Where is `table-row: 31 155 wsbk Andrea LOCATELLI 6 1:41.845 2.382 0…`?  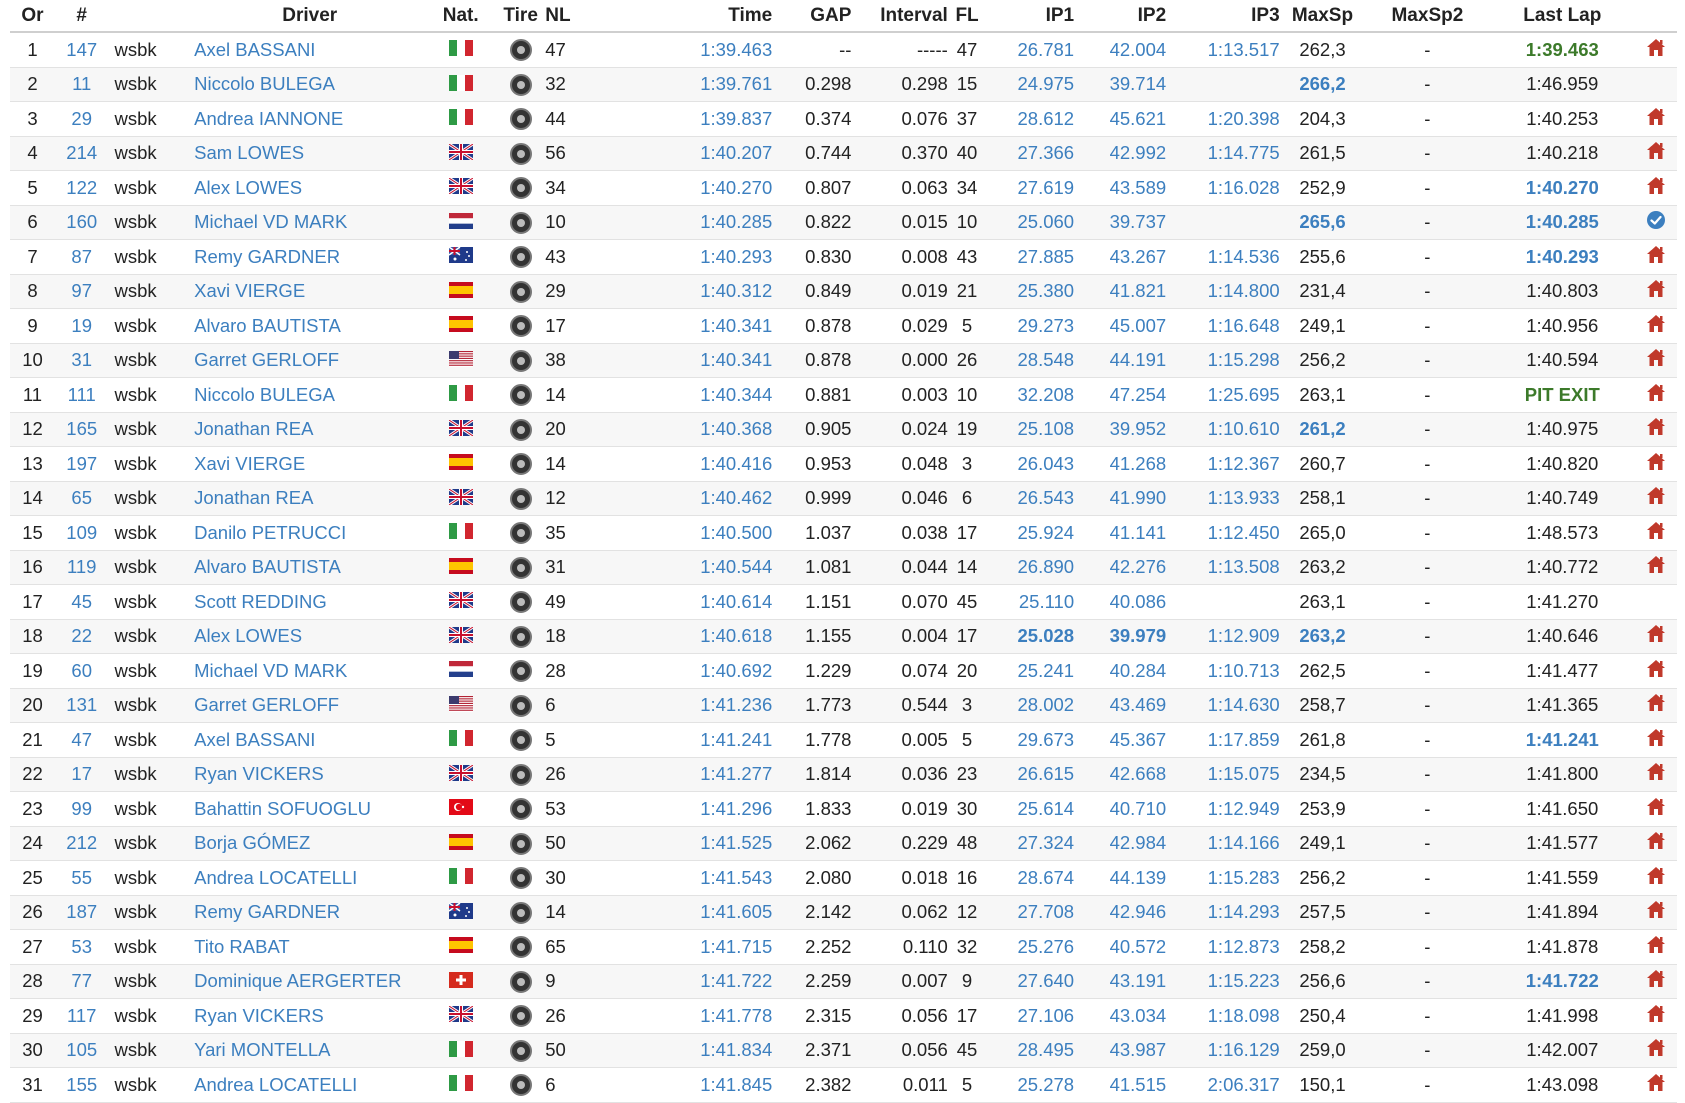
table-row: 31 155 wsbk Andrea LOCATELLI 6 1:41.845 2.382 0… is located at coordinates (843, 1085).